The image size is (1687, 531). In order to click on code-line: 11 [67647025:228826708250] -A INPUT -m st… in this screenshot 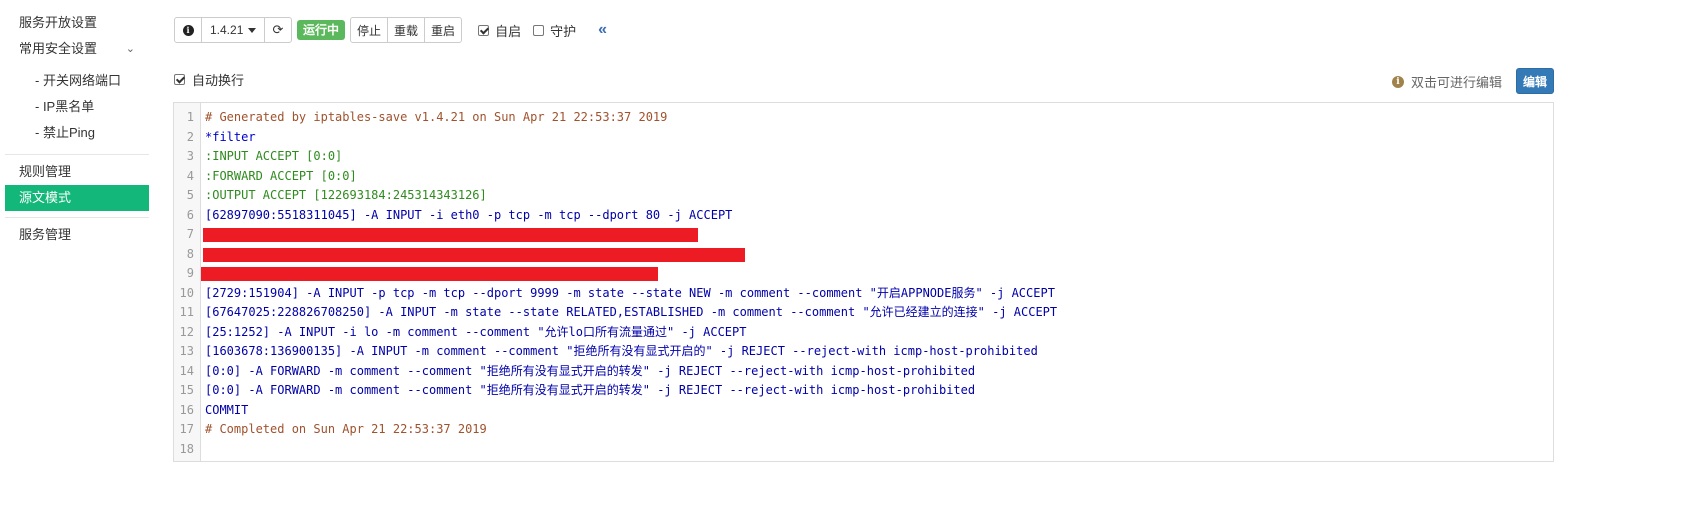, I will do `click(863, 313)`.